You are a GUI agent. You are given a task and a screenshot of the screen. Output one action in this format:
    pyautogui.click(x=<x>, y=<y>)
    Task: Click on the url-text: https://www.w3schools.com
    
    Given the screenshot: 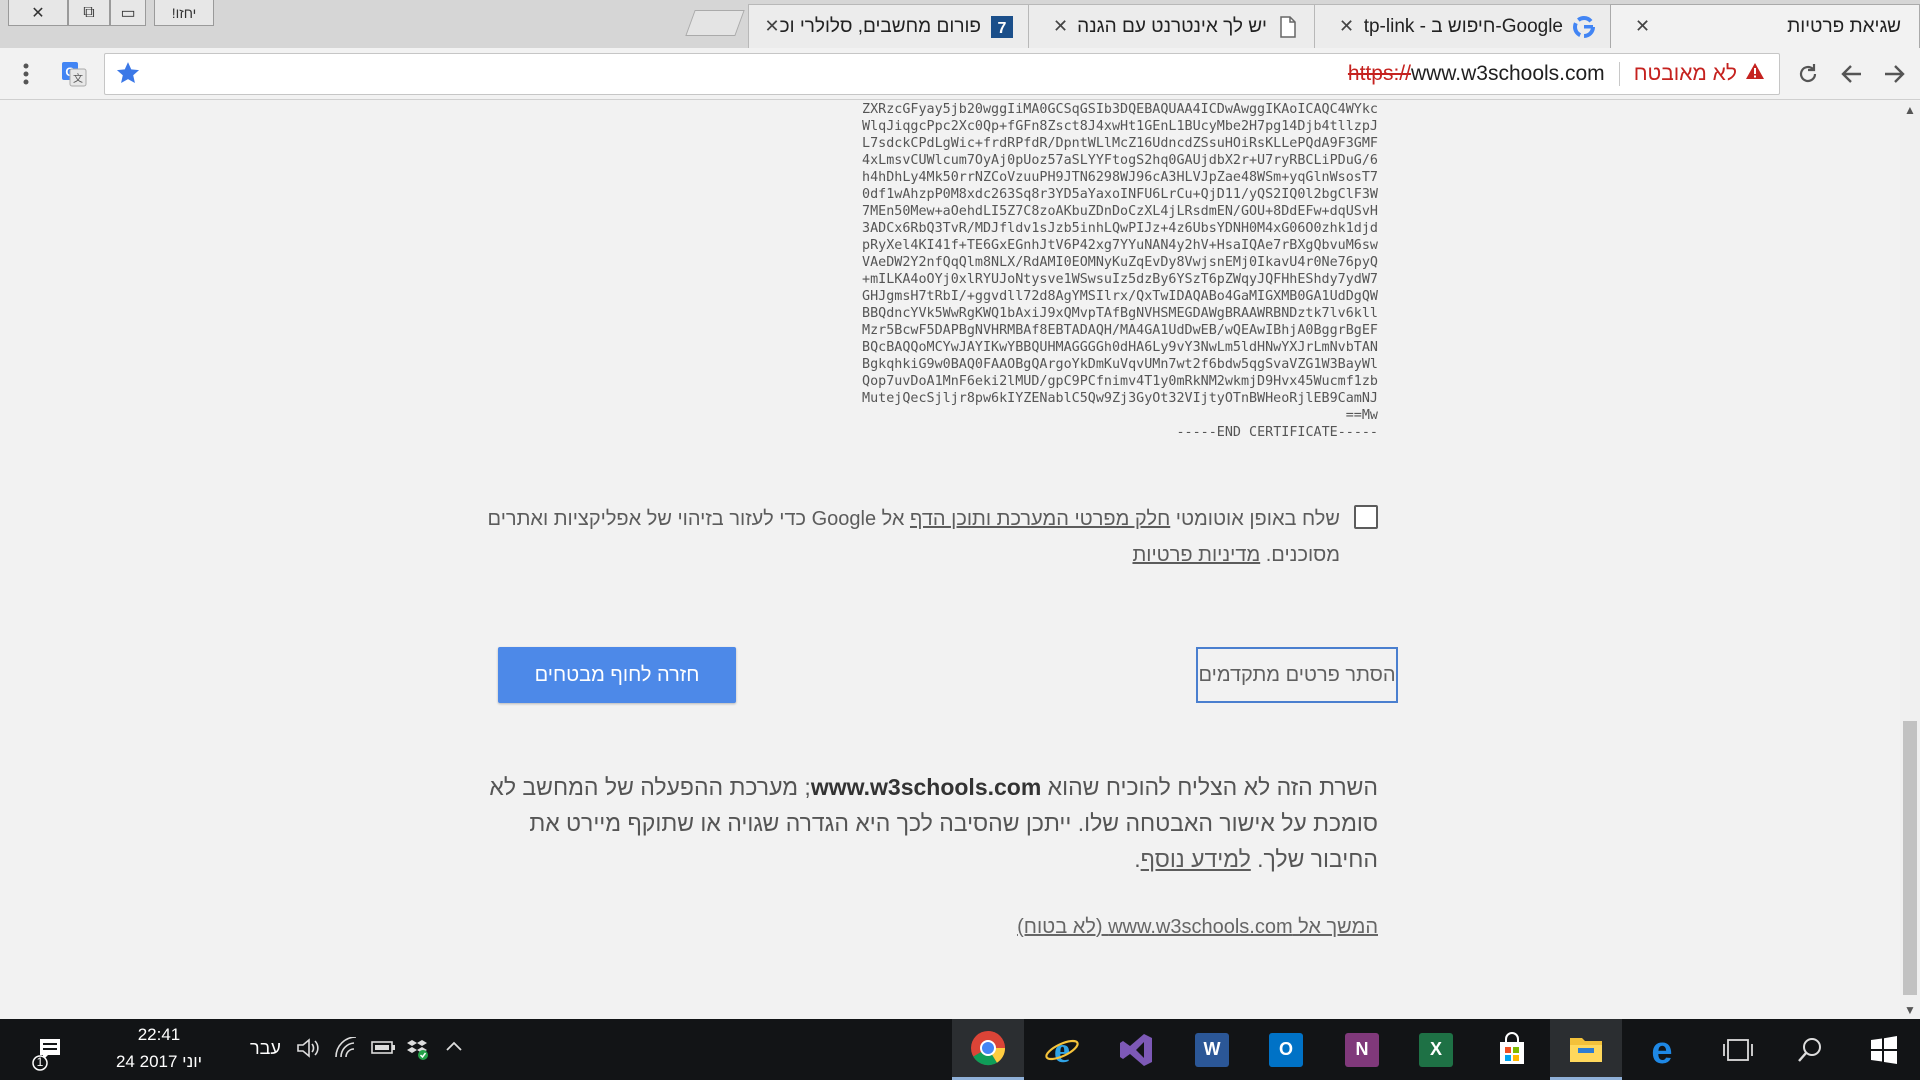 What is the action you would take?
    pyautogui.click(x=1476, y=74)
    